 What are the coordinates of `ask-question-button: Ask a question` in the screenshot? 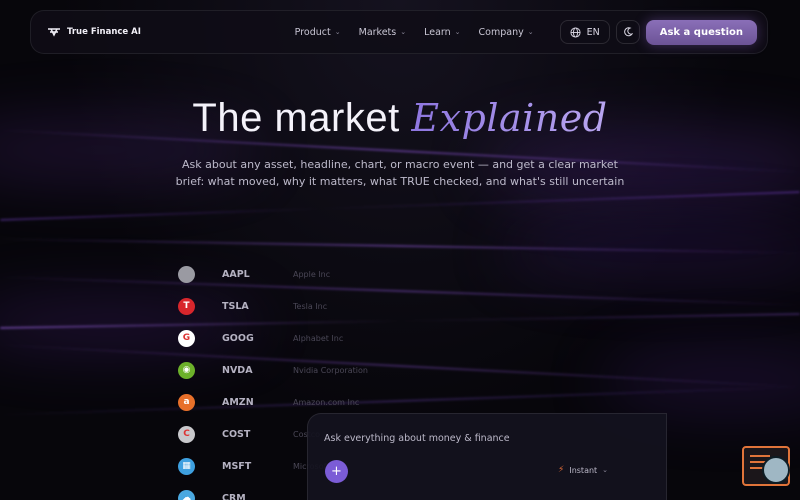 It's located at (701, 32).